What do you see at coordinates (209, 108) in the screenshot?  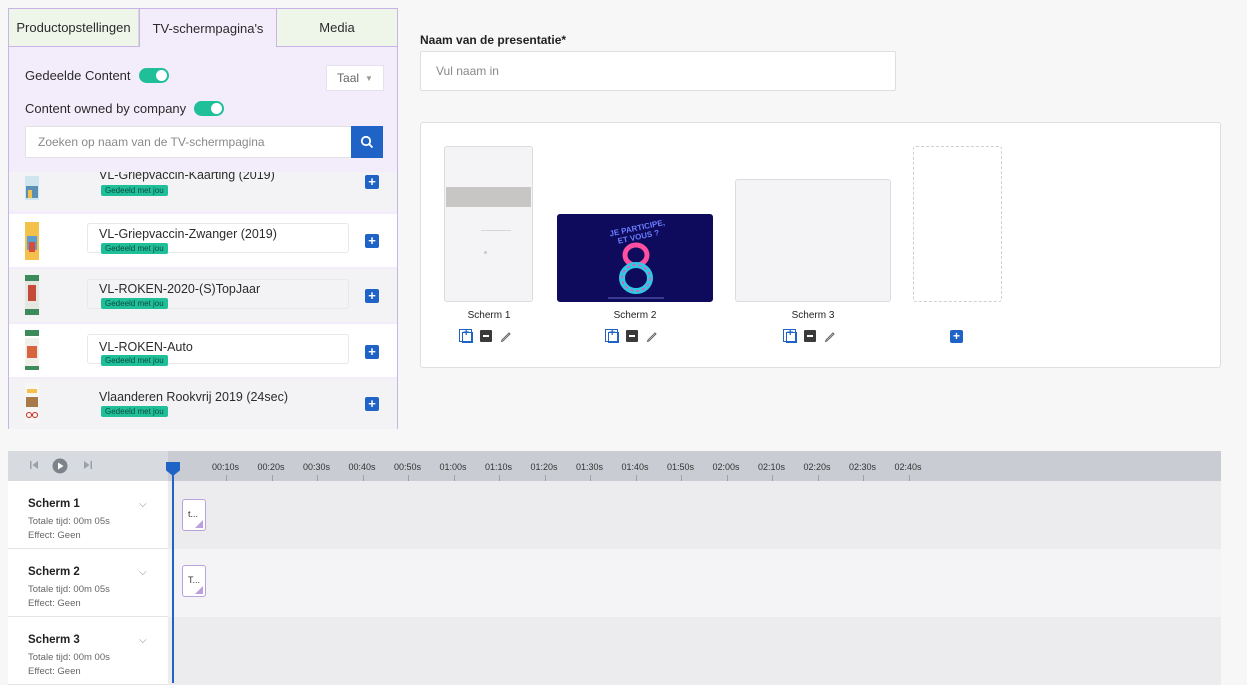 I see `owned-content-toggle` at bounding box center [209, 108].